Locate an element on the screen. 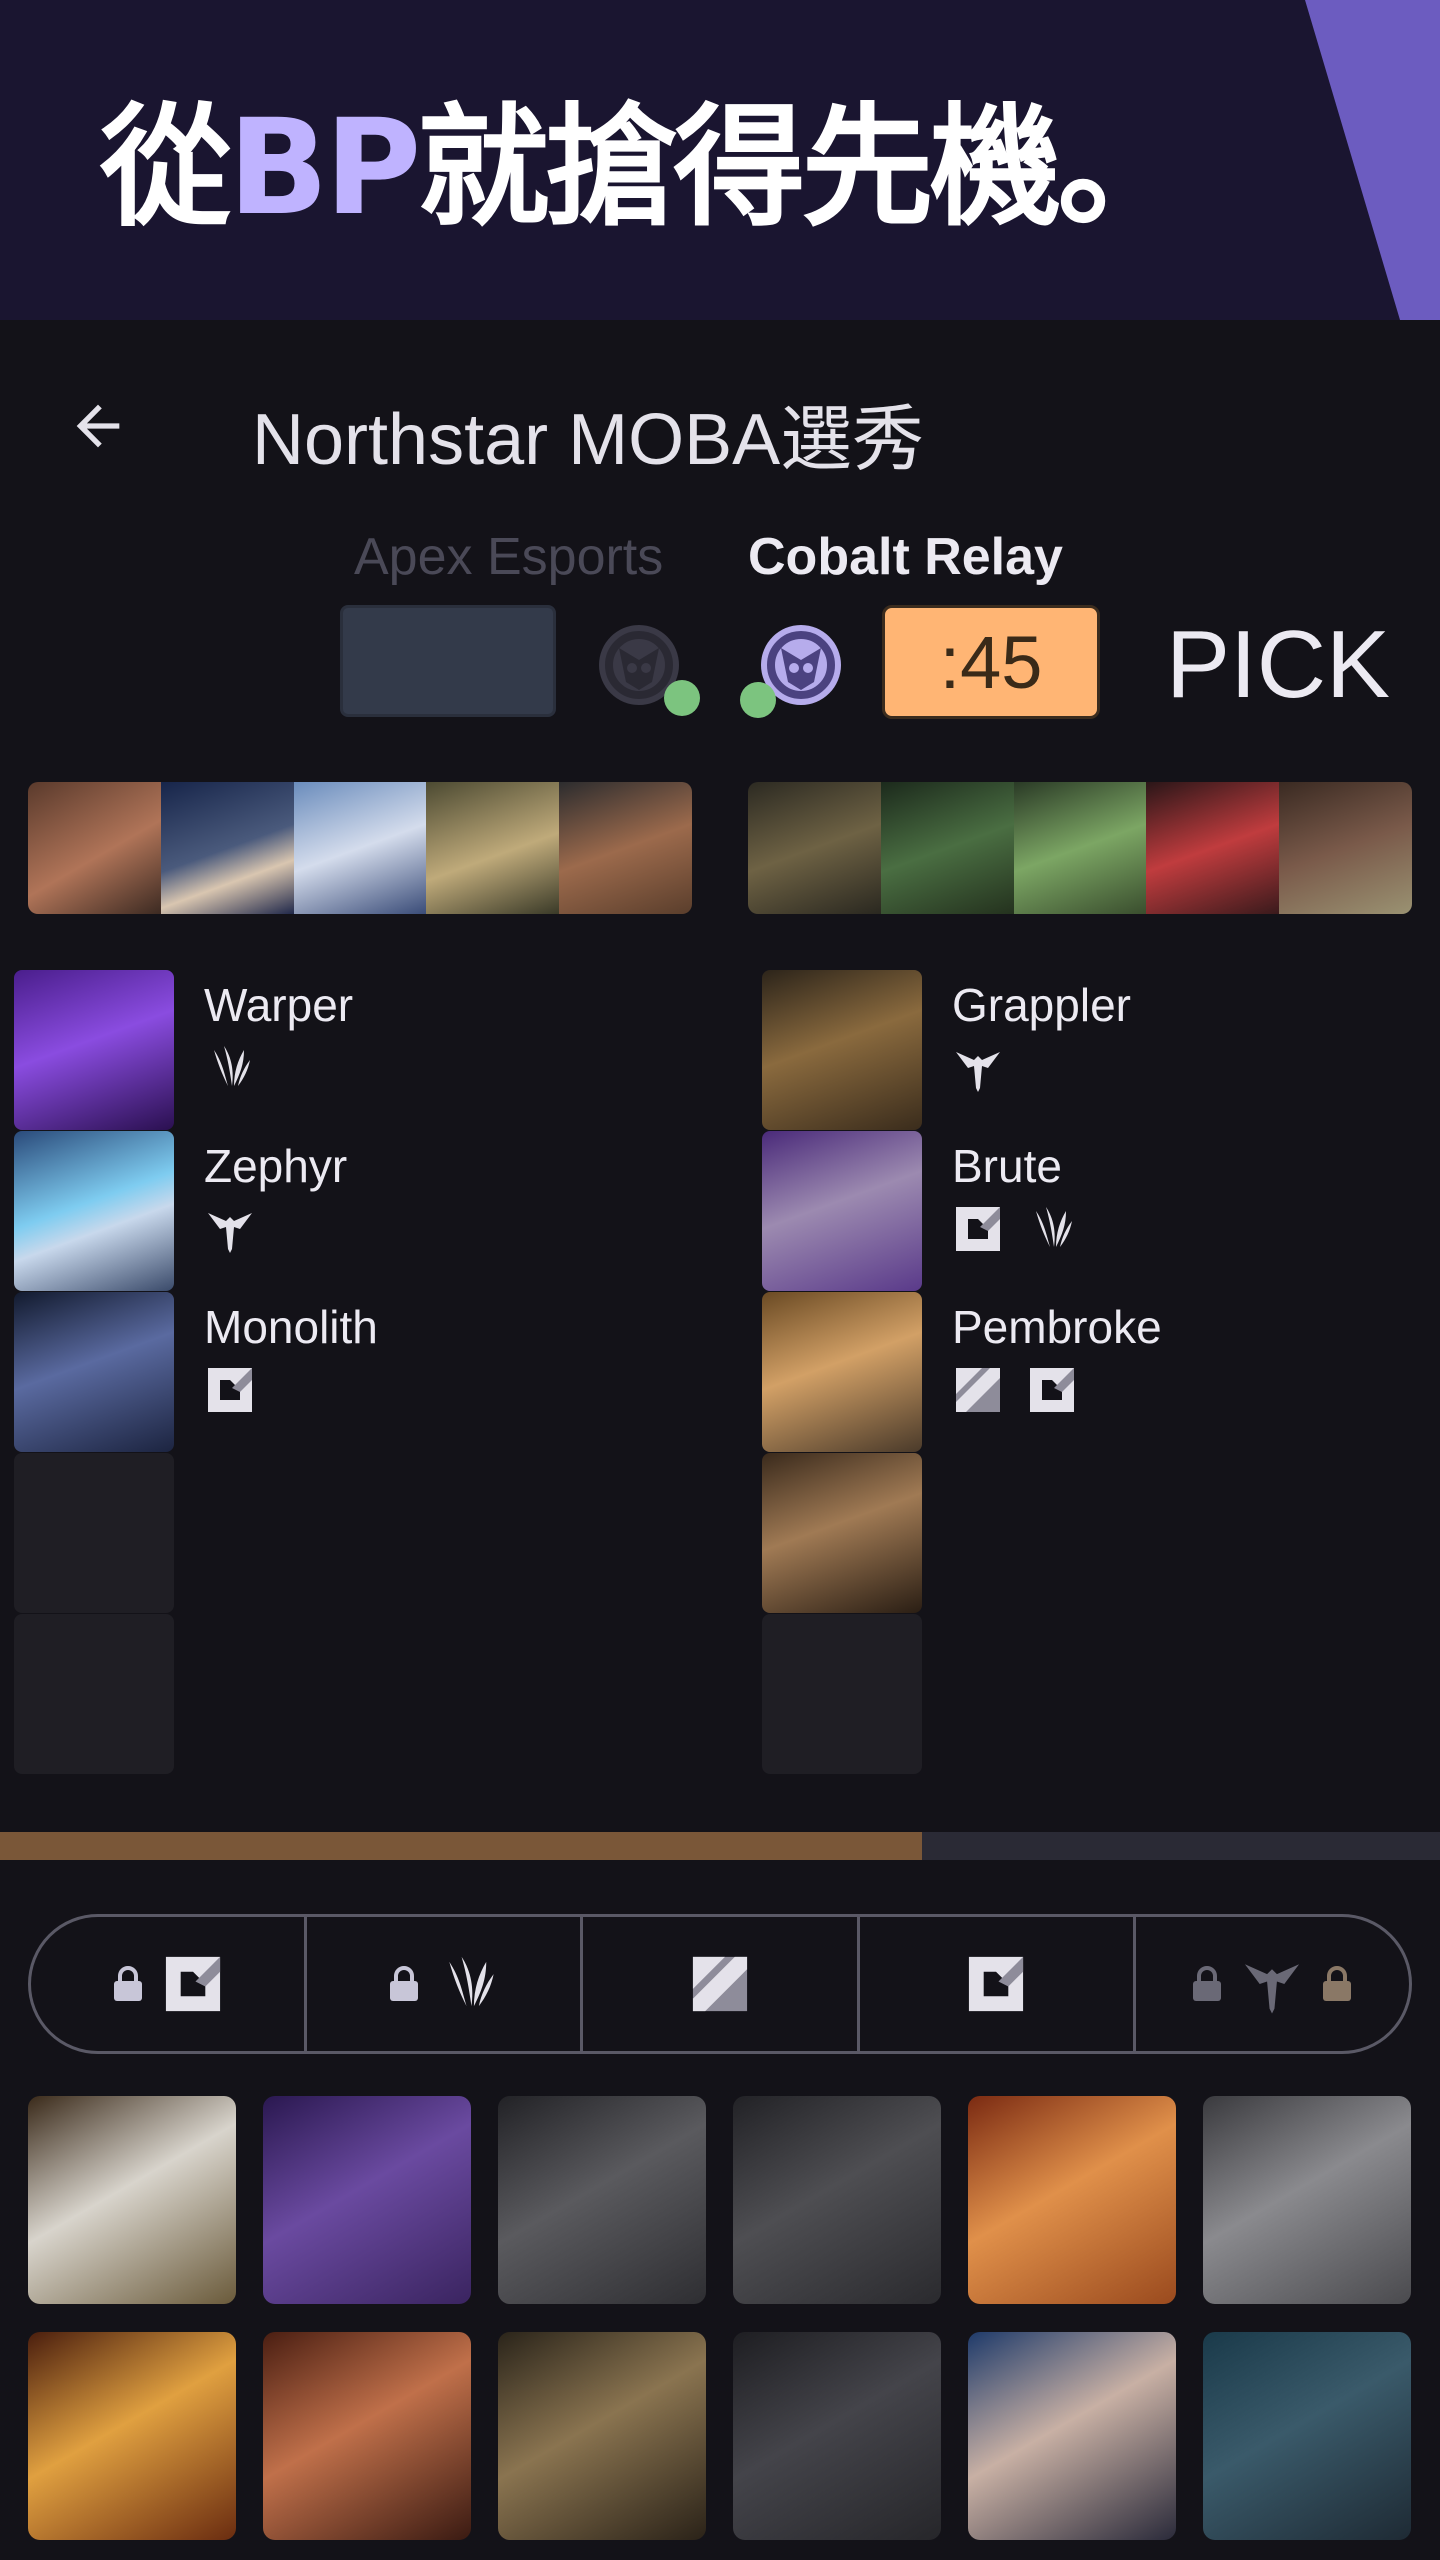 This screenshot has width=1440, height=2560. pick-slot: Pembroke is located at coordinates (1082, 1372).